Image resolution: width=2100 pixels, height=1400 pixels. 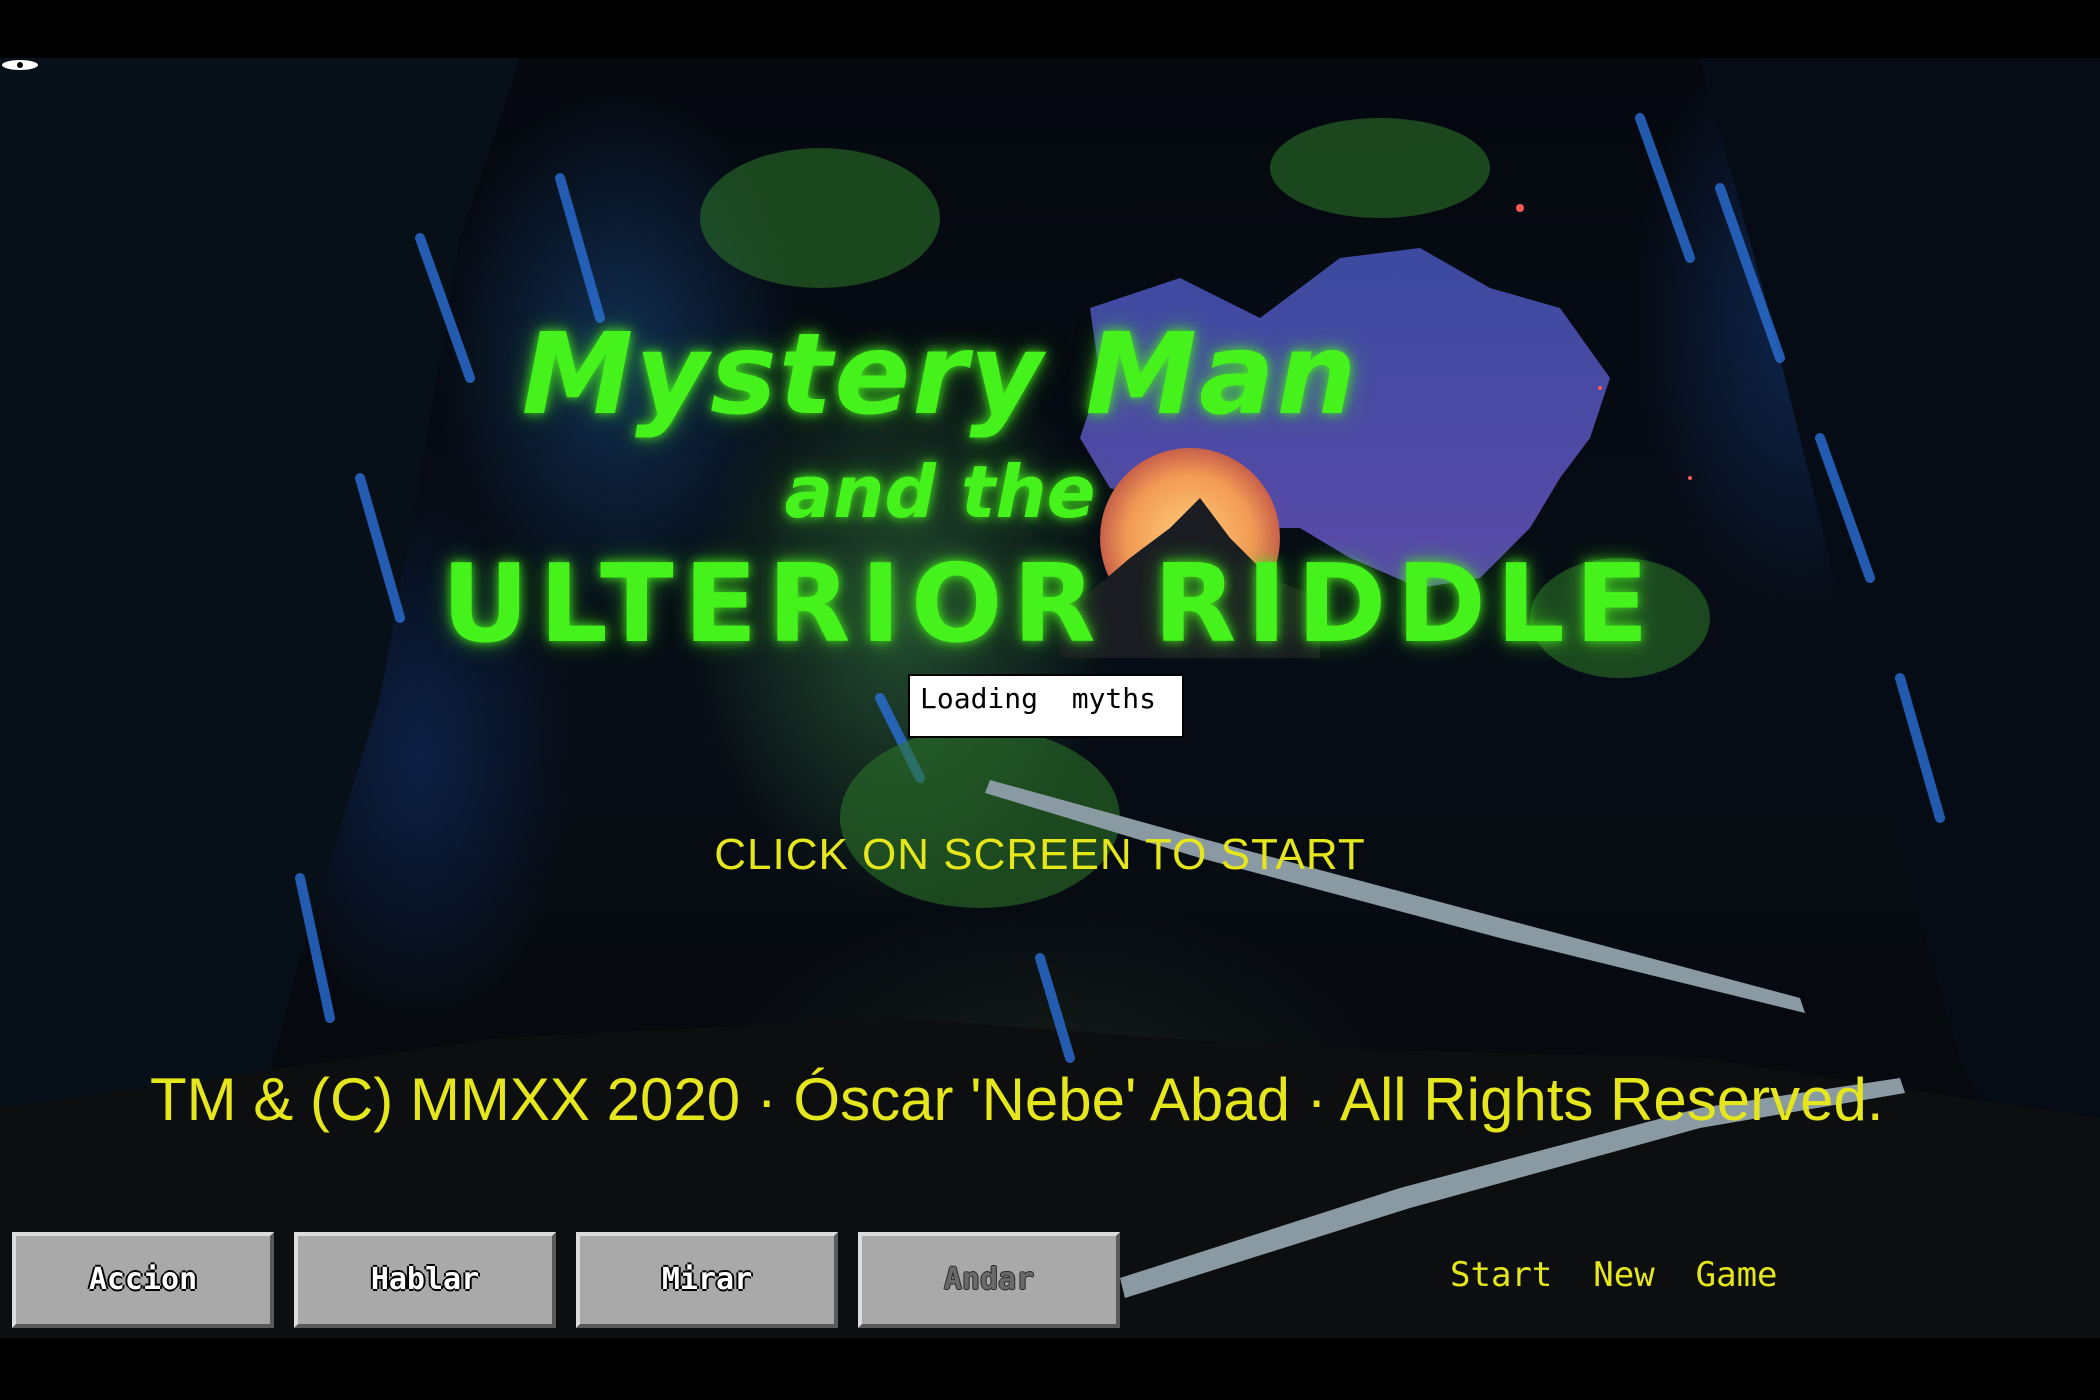 I want to click on bone-branch-upper, so click(x=1395, y=896).